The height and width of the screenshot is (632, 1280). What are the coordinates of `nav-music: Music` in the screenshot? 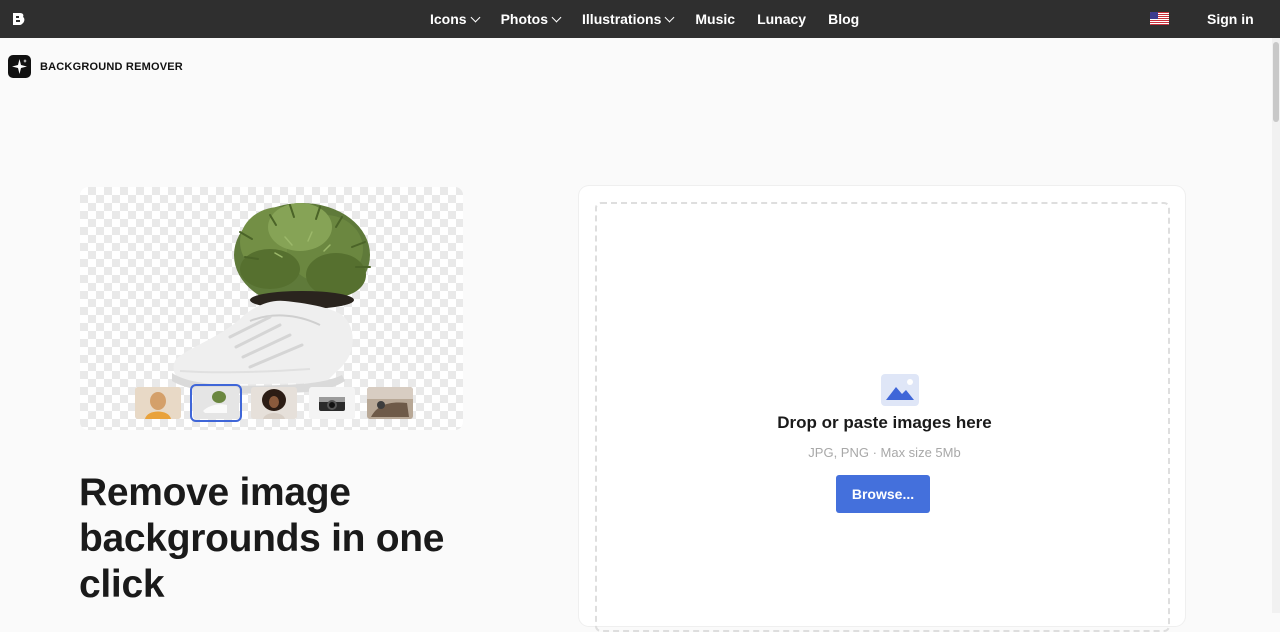 It's located at (715, 19).